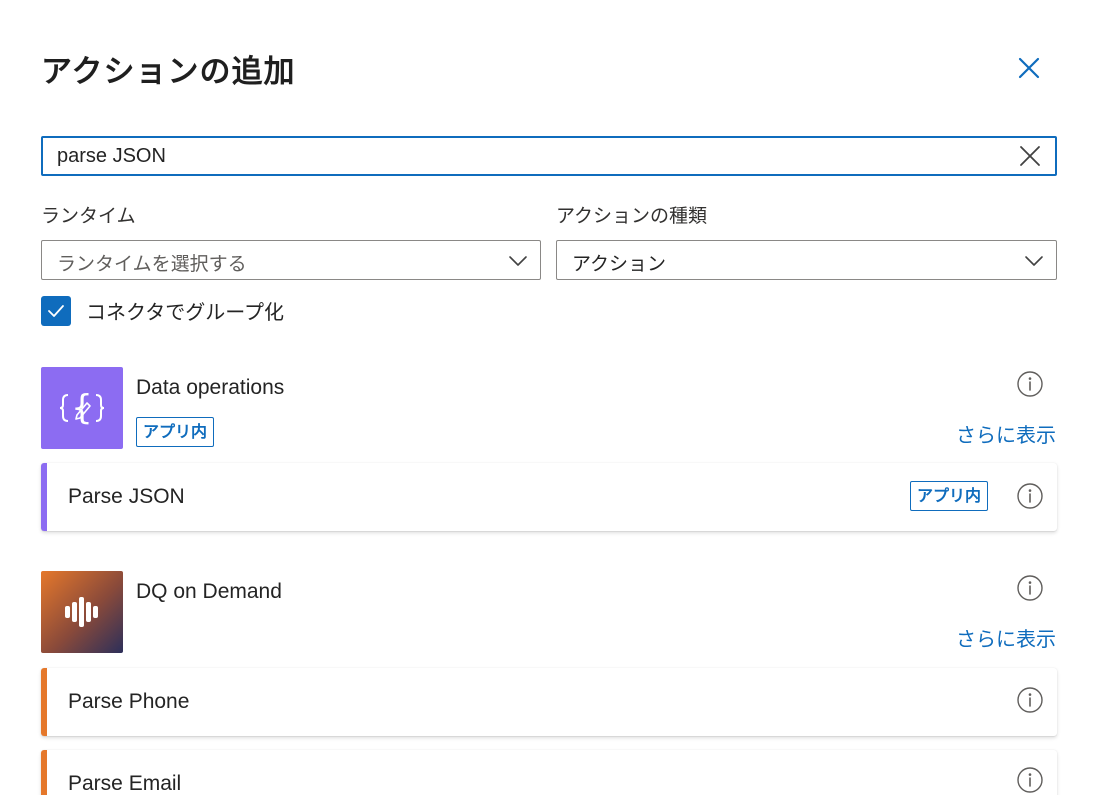 The height and width of the screenshot is (795, 1098). Describe the element at coordinates (126, 496) in the screenshot. I see `action-label: Parse JSON` at that location.